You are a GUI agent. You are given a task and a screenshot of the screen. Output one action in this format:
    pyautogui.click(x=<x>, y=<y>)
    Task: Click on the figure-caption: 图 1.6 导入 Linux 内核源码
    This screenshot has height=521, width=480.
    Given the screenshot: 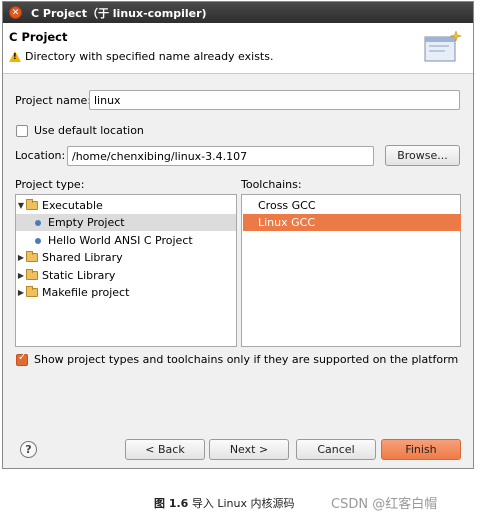 What is the action you would take?
    pyautogui.click(x=224, y=503)
    